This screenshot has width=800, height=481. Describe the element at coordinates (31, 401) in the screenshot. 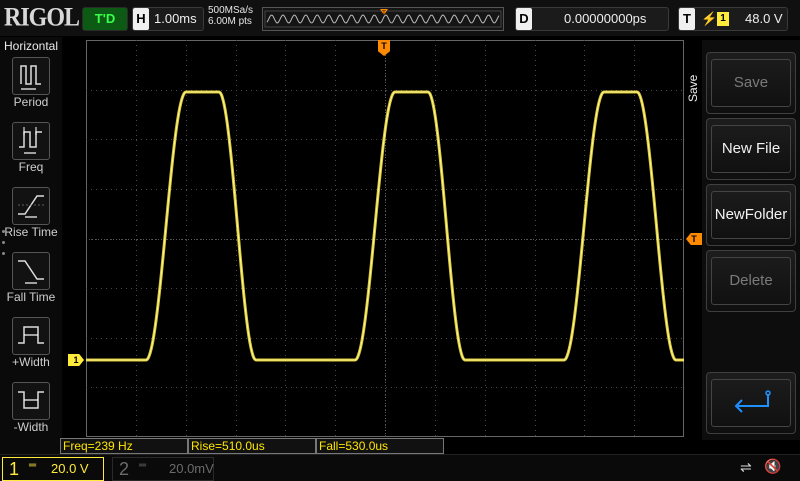

I see `neg-width-icon` at that location.